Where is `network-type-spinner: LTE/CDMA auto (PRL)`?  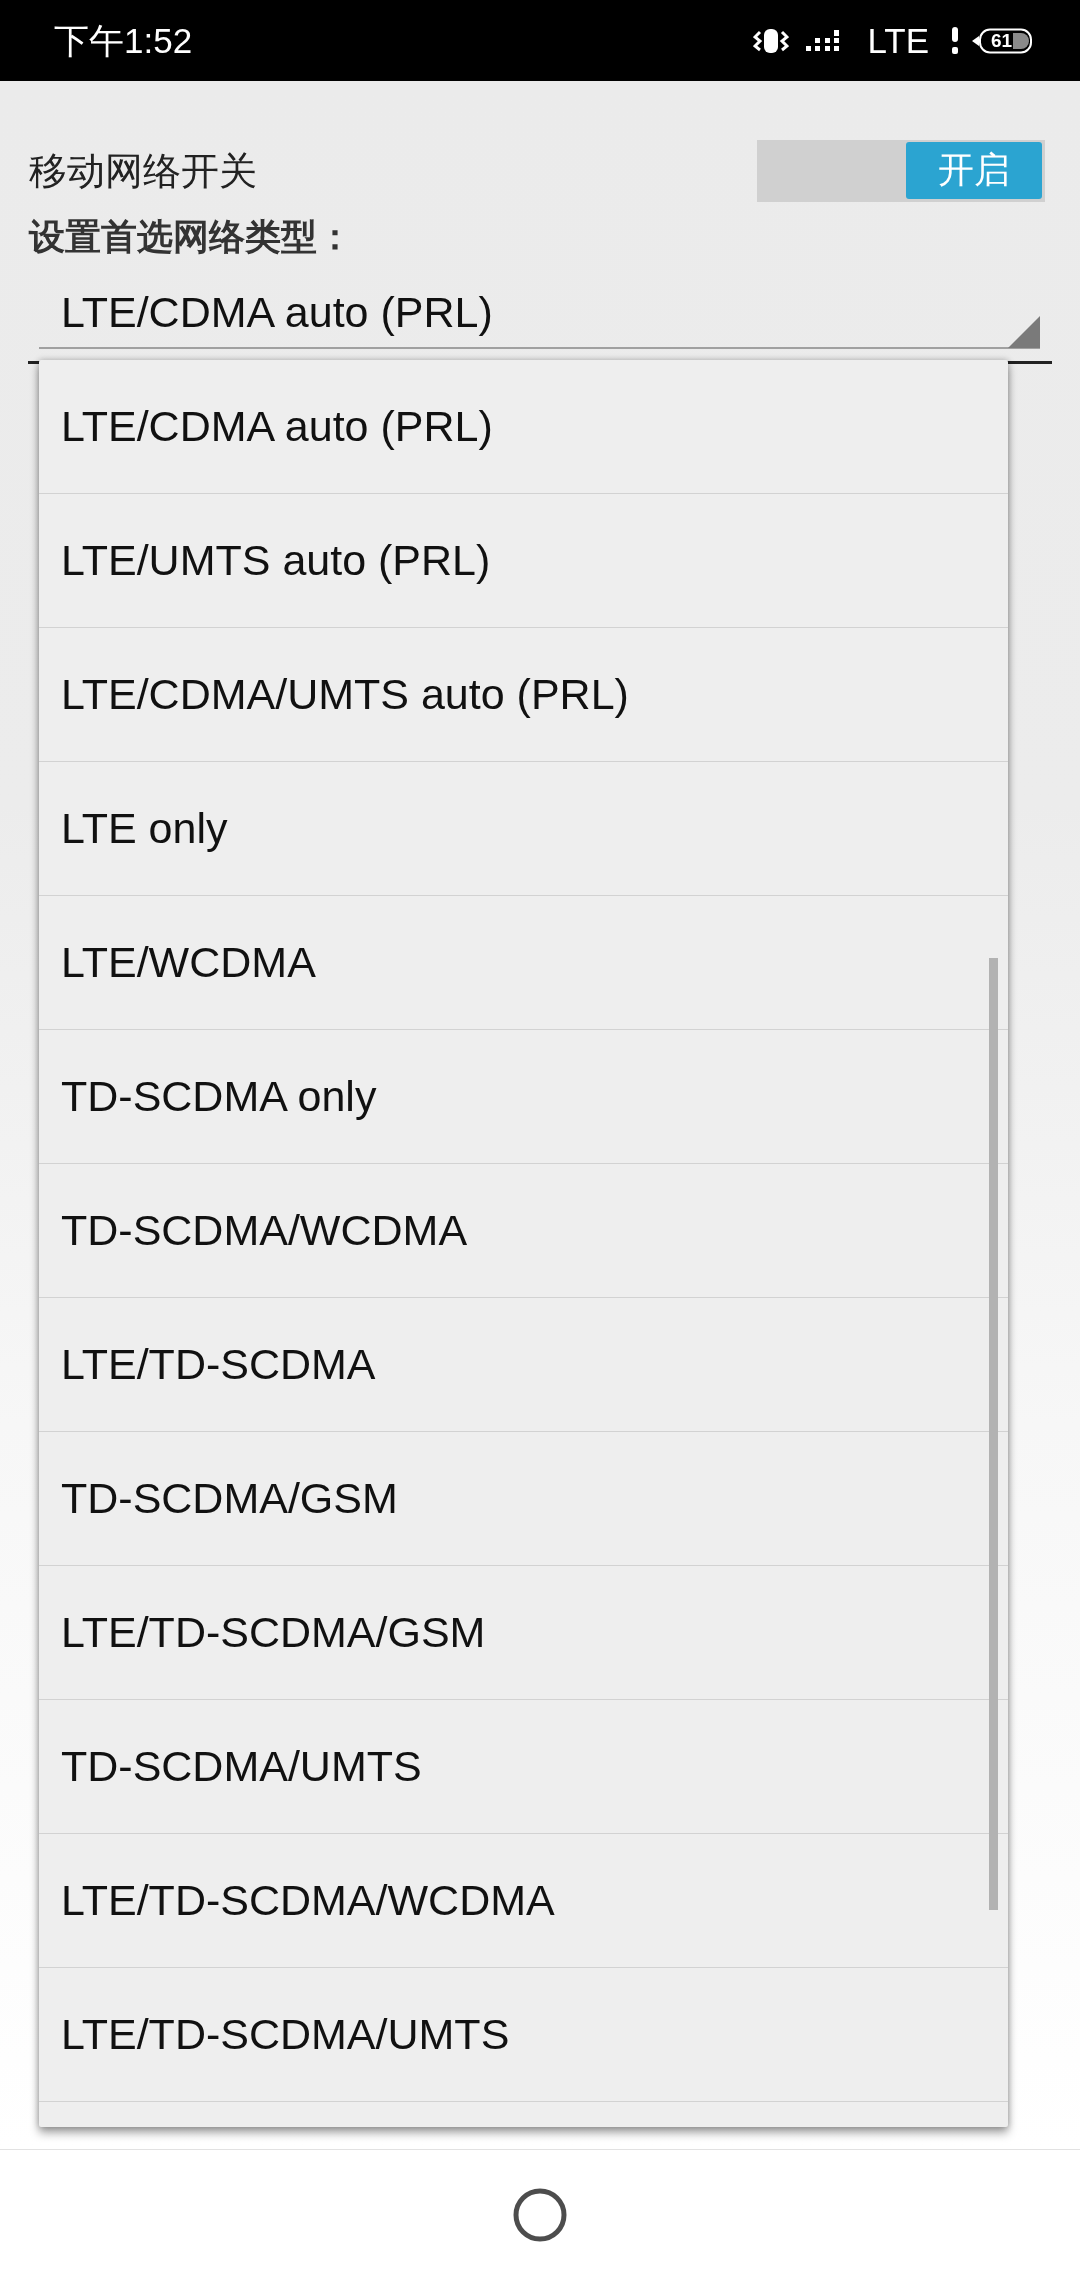 network-type-spinner: LTE/CDMA auto (PRL) is located at coordinates (539, 313).